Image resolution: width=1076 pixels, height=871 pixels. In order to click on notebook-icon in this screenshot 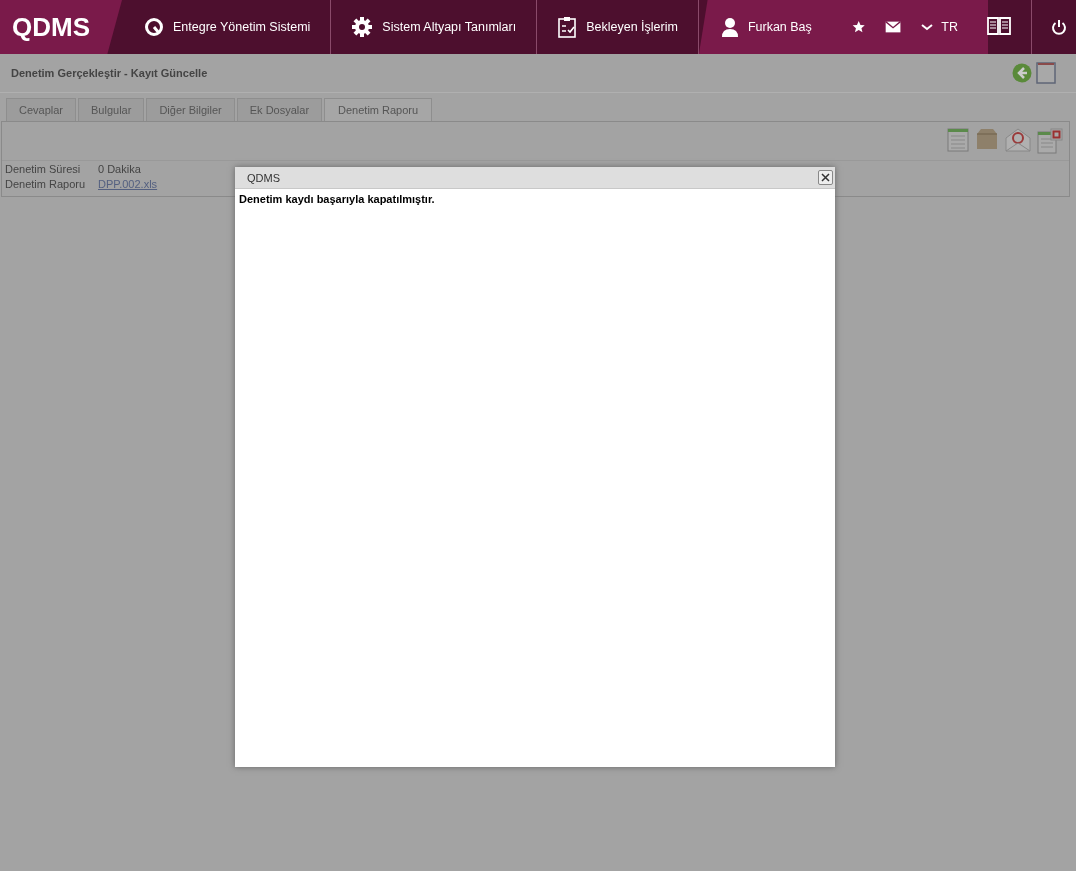, I will do `click(1046, 73)`.